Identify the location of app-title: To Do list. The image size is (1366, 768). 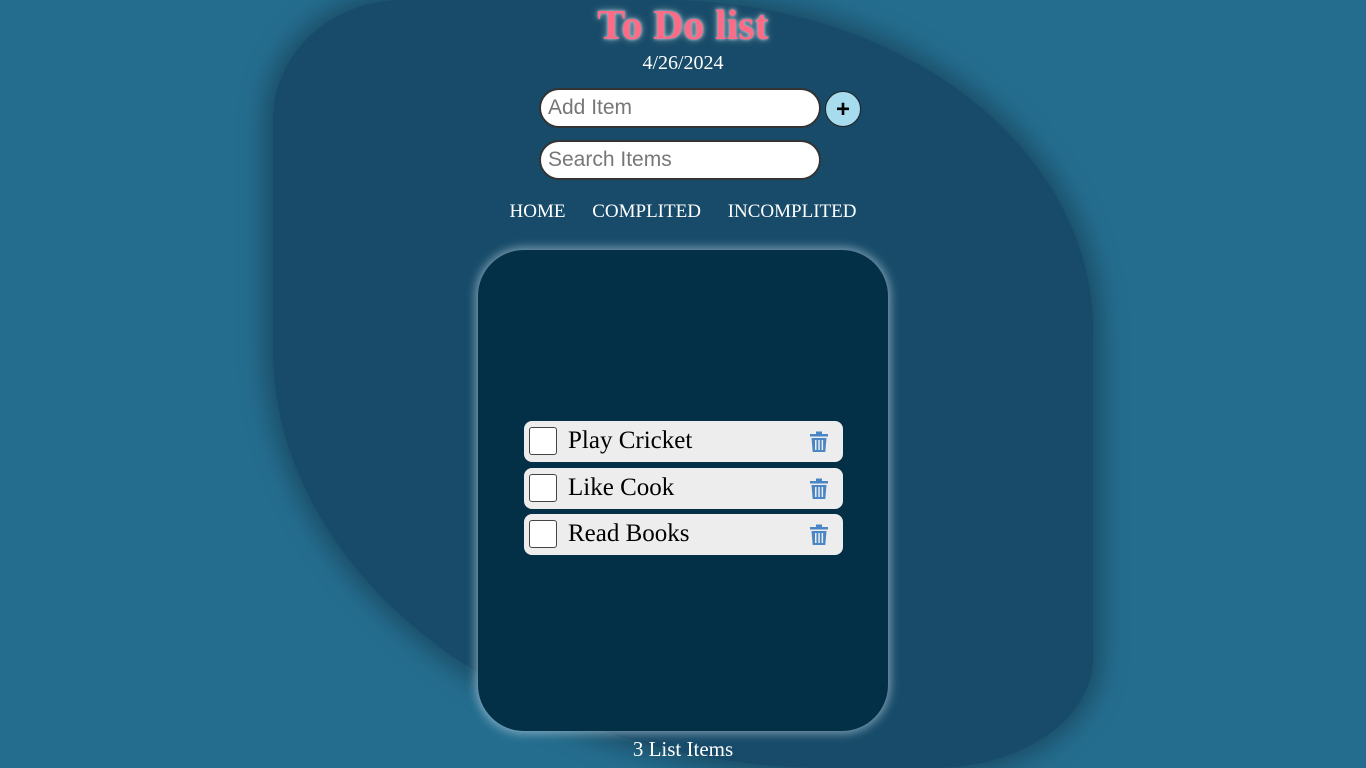
(683, 26).